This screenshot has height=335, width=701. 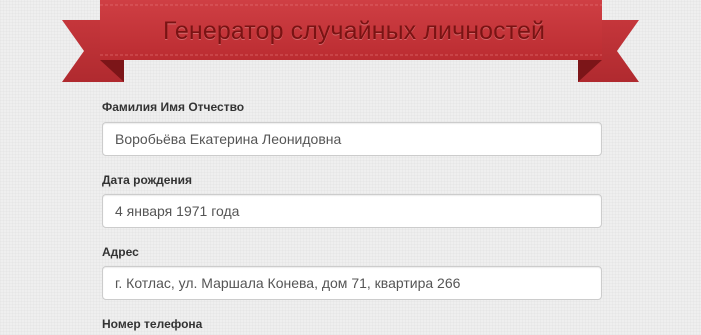 I want to click on page-title: Генератор случайных личностей, so click(x=354, y=31).